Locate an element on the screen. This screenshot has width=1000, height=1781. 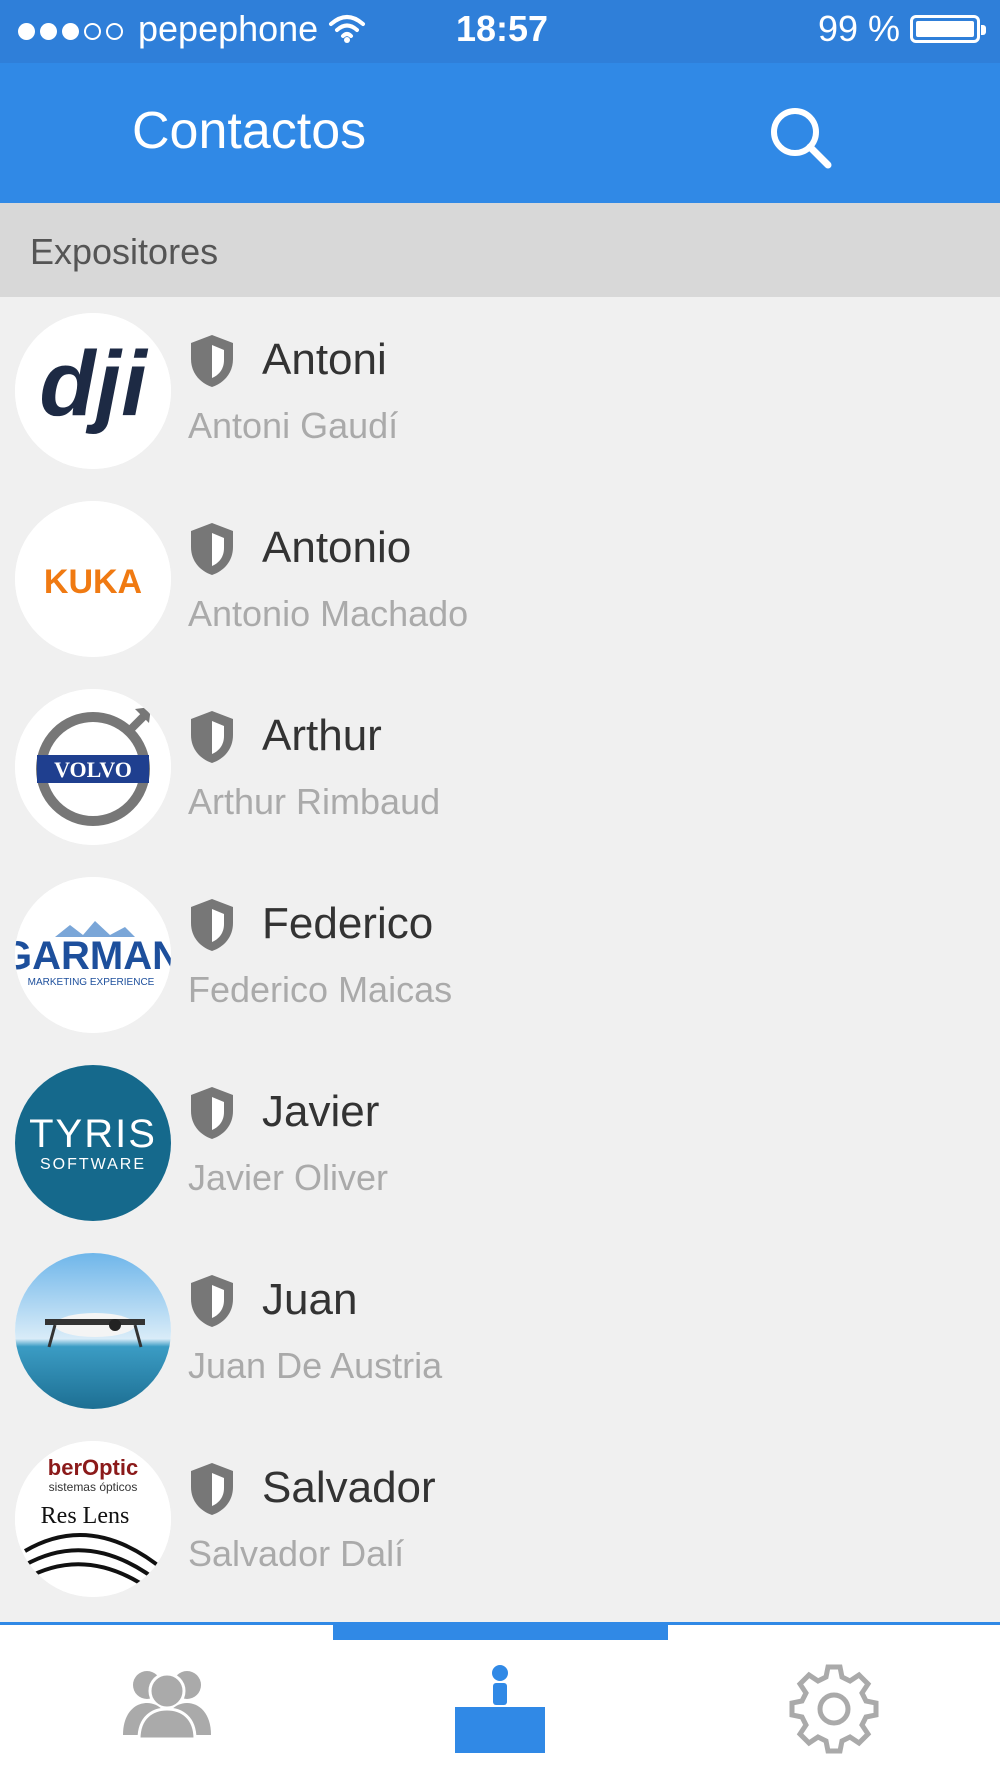
contact-full-name: Antonio Machado is located at coordinates (328, 613).